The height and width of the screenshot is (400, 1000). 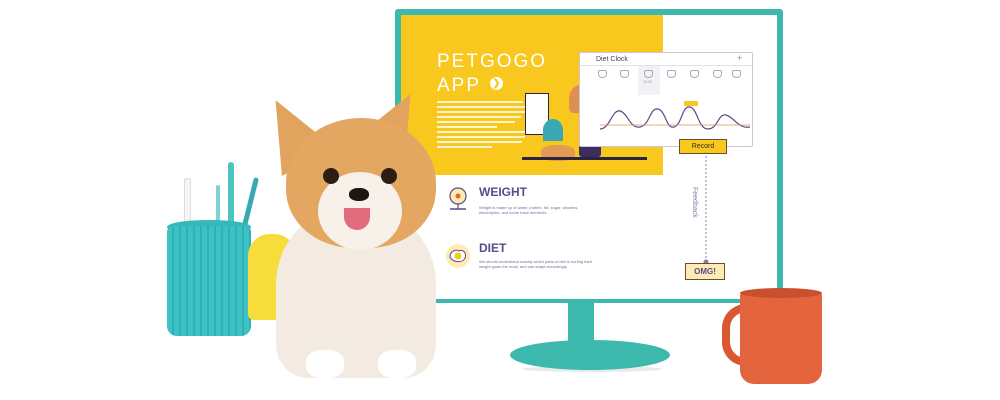 What do you see at coordinates (503, 192) in the screenshot?
I see `weight-title: WEIGHT` at bounding box center [503, 192].